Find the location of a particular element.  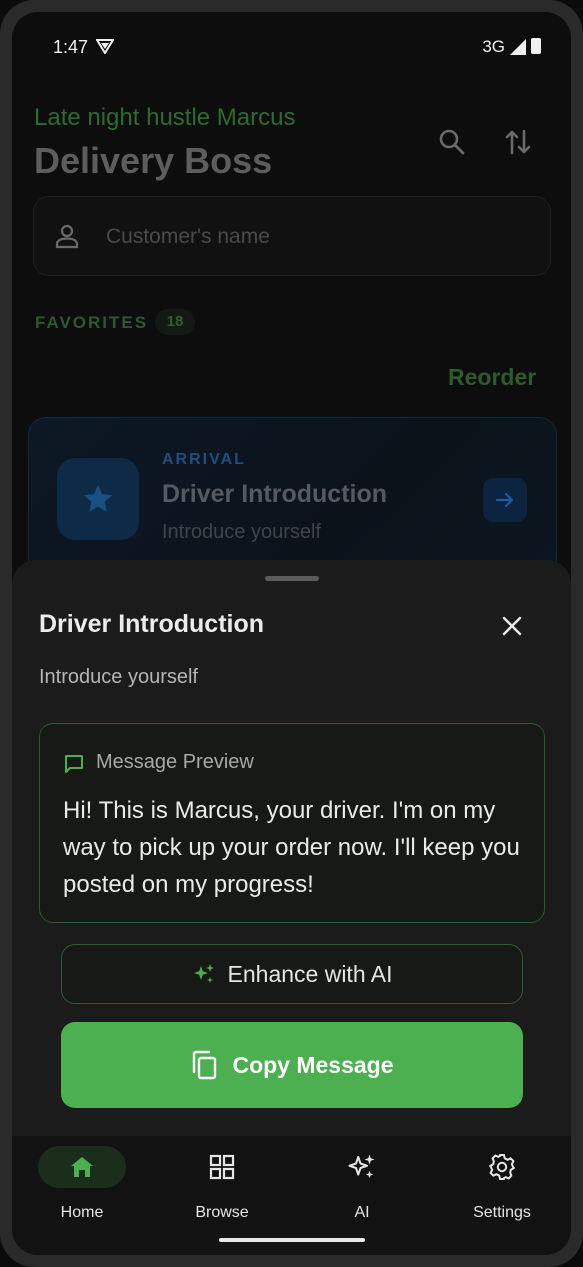

close-button is located at coordinates (512, 626).